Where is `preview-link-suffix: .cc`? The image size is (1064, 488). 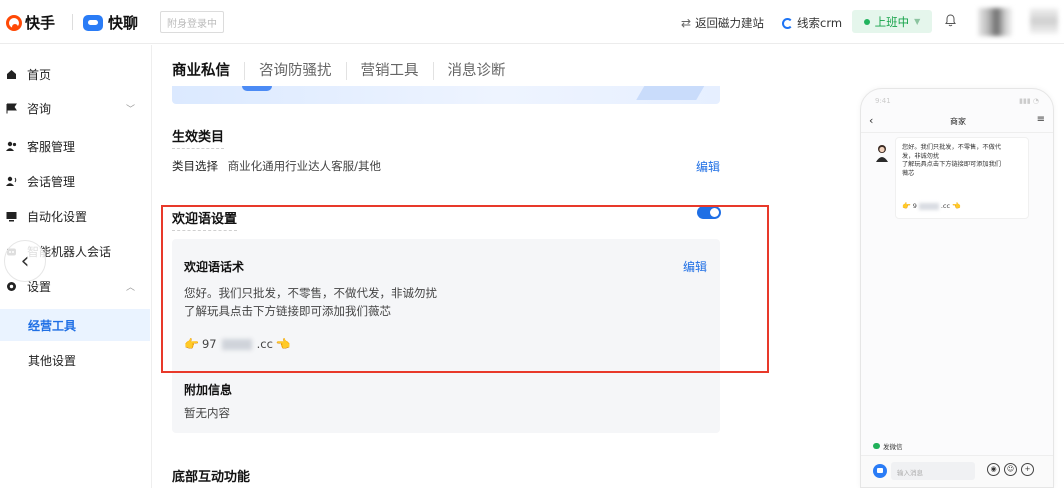
preview-link-suffix: .cc is located at coordinates (945, 206).